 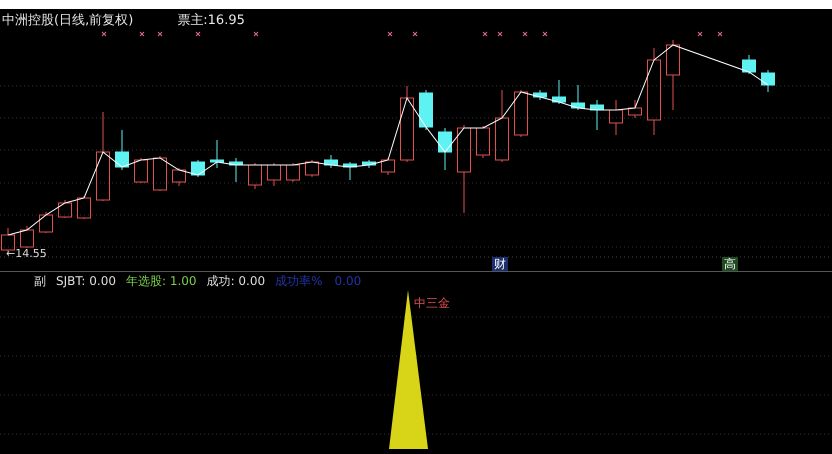 I want to click on low-price-marker: ←14.55, so click(x=26, y=253).